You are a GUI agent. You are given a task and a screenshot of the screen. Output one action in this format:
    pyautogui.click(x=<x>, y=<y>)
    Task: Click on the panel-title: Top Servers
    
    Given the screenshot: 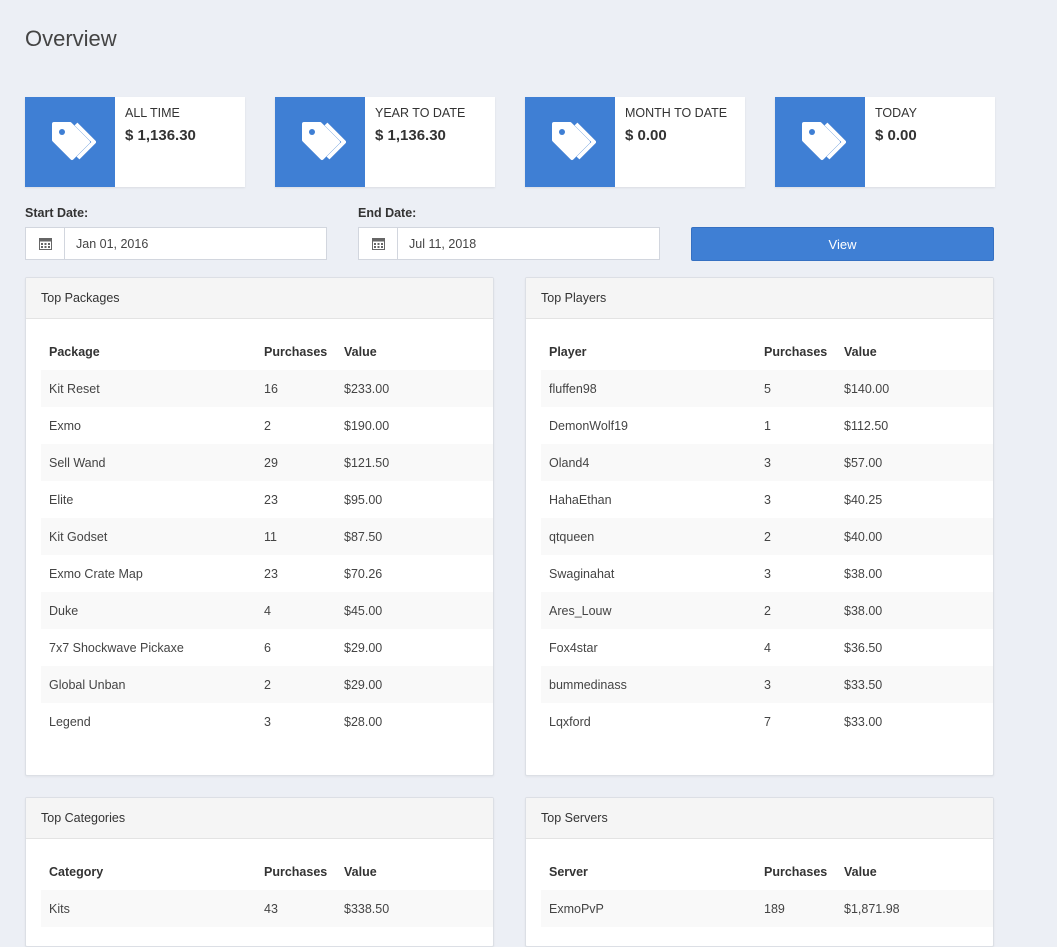 What is the action you would take?
    pyautogui.click(x=759, y=818)
    